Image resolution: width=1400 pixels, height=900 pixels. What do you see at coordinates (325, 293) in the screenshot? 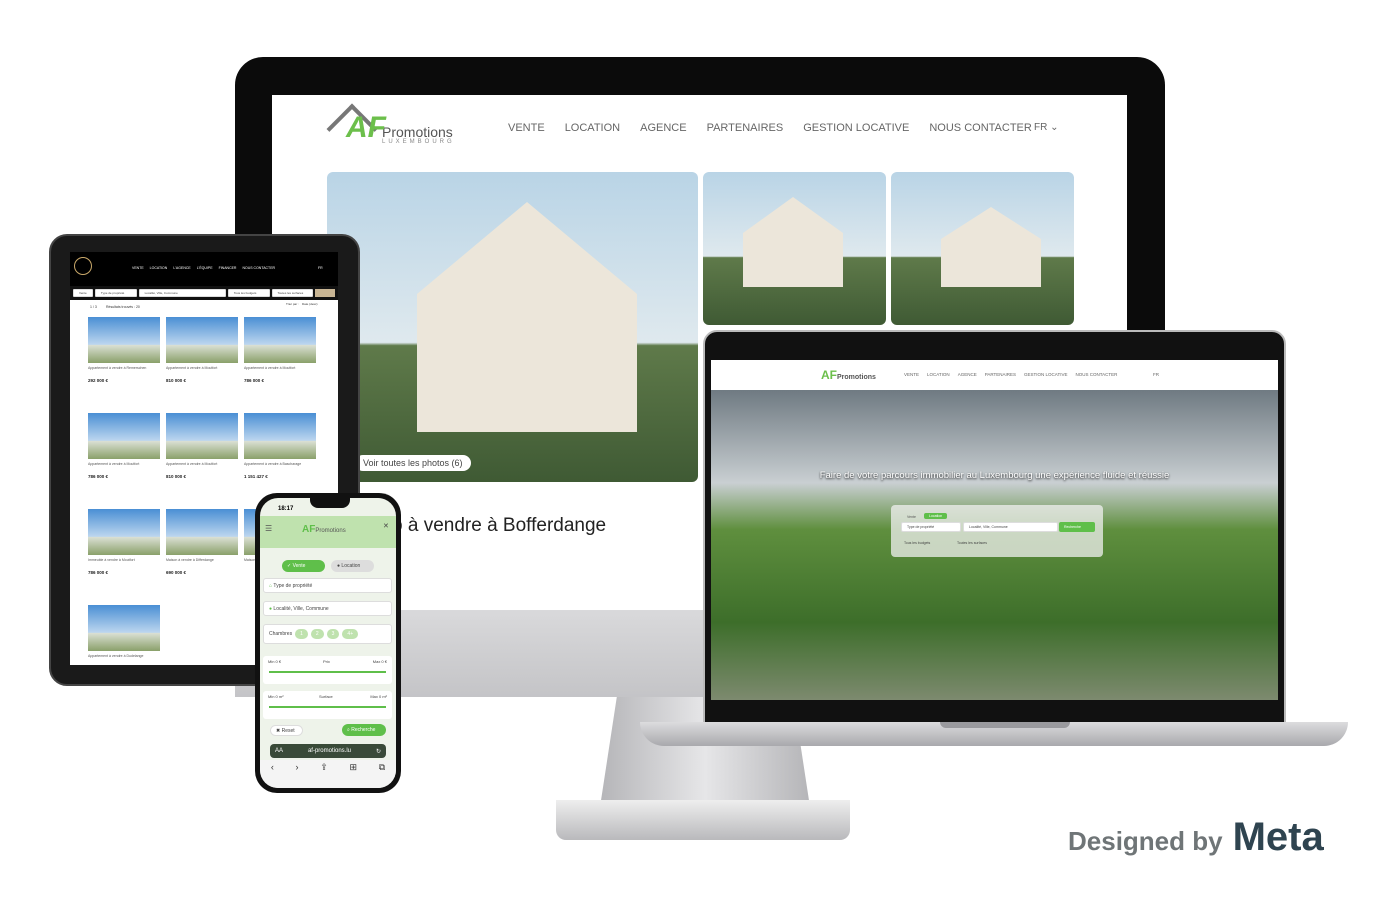
I see `search-button` at bounding box center [325, 293].